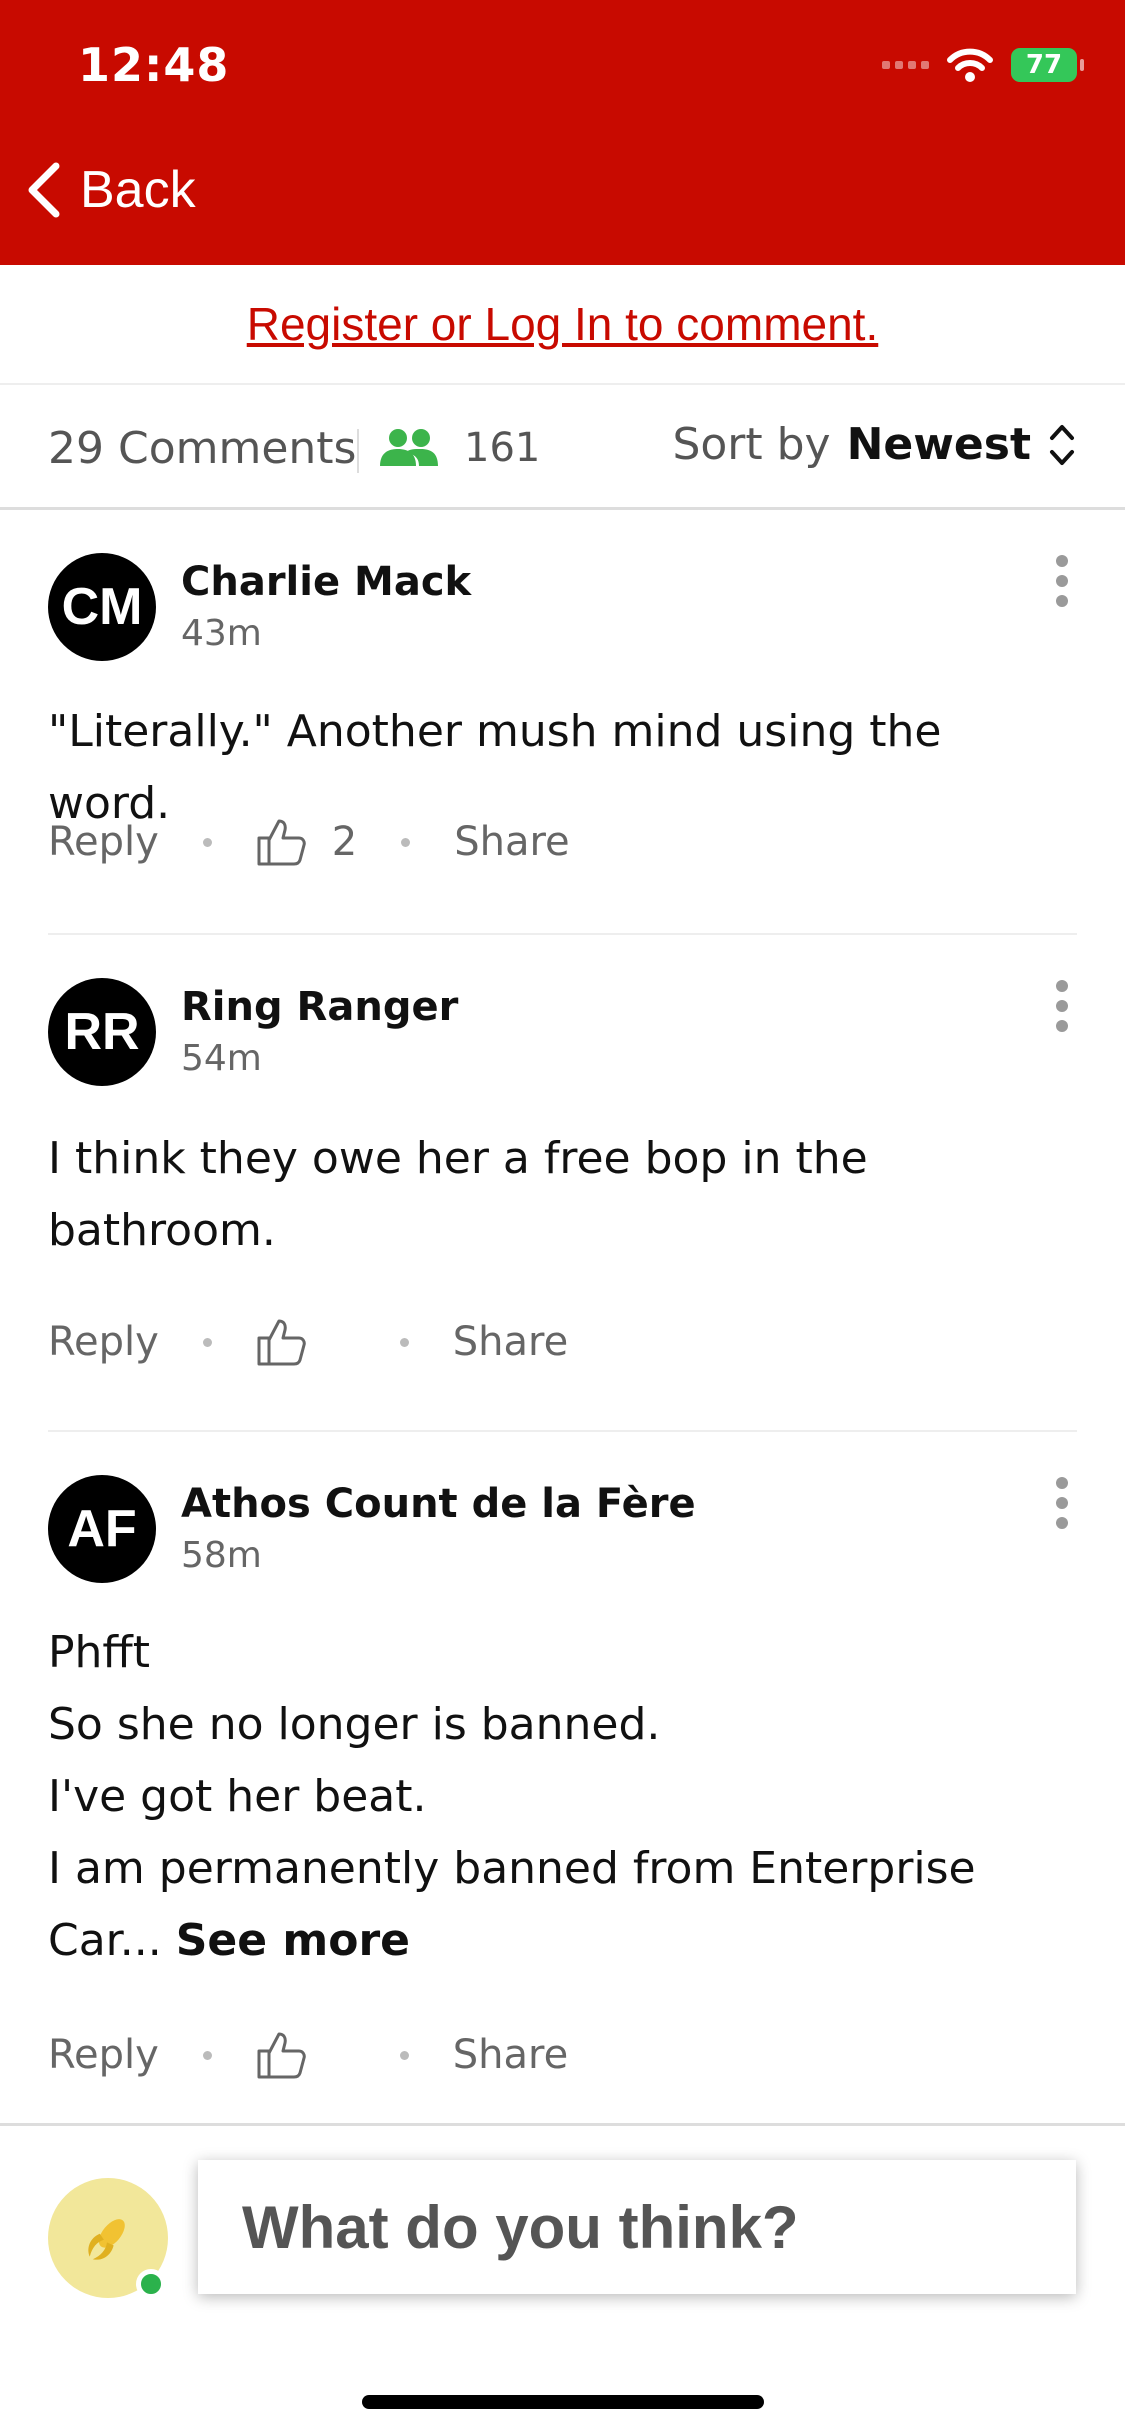  What do you see at coordinates (458, 1158) in the screenshot?
I see `comment-line: I think they owe her a free bop in the` at bounding box center [458, 1158].